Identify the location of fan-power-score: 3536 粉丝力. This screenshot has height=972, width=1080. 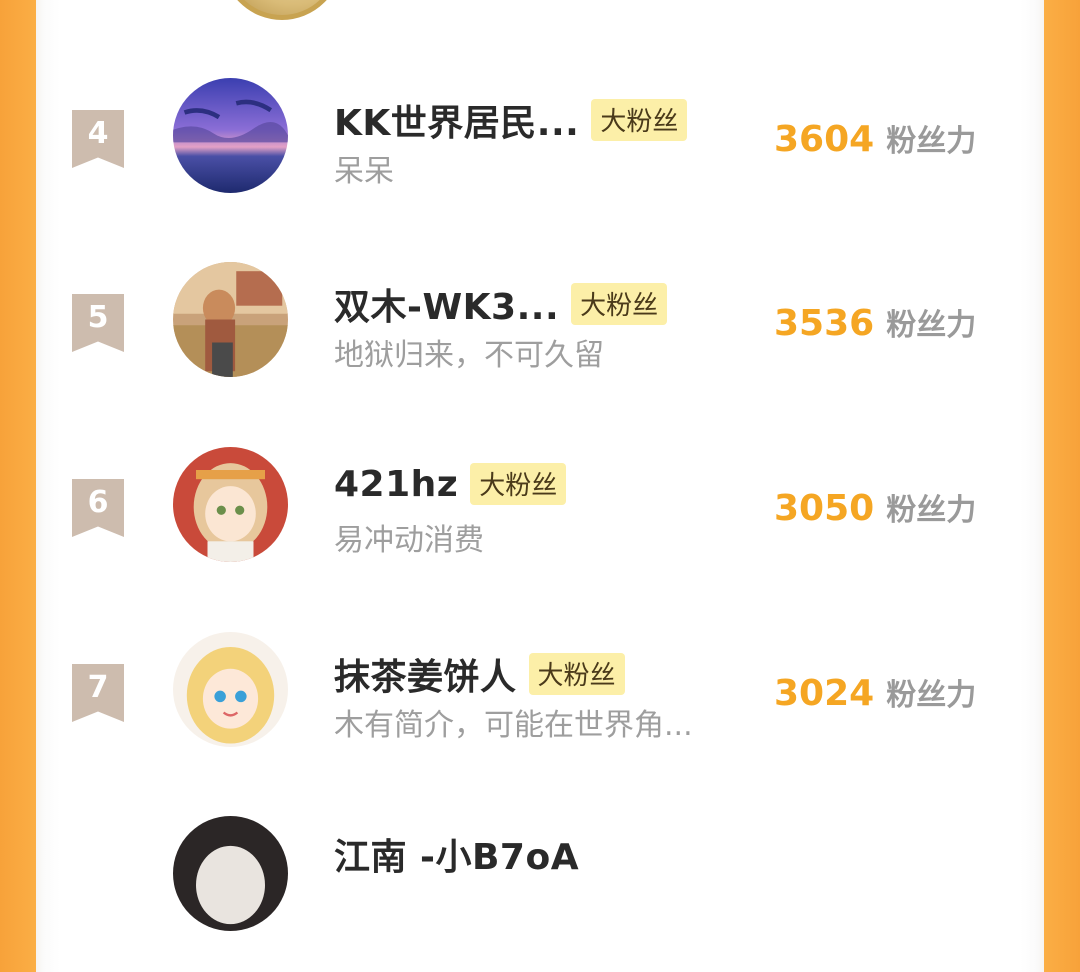
(875, 322).